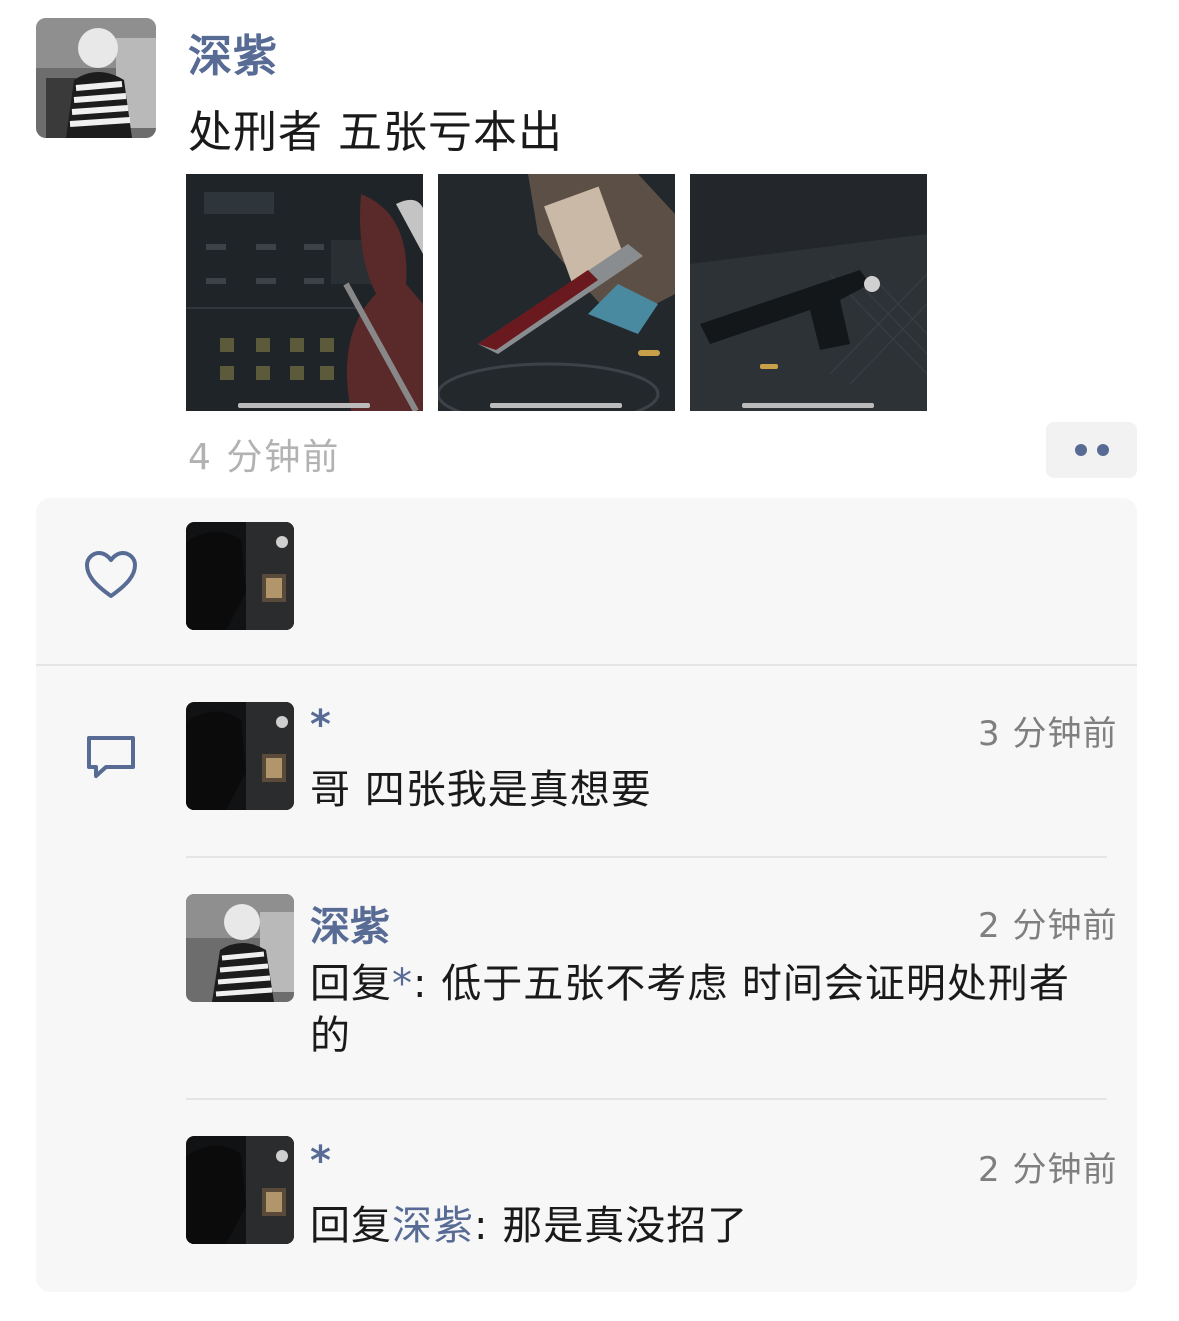 The width and height of the screenshot is (1179, 1321). What do you see at coordinates (710, 1010) in the screenshot?
I see `comment-text: 回复*: 低于五张不考虑 时间会证明处刑者的` at bounding box center [710, 1010].